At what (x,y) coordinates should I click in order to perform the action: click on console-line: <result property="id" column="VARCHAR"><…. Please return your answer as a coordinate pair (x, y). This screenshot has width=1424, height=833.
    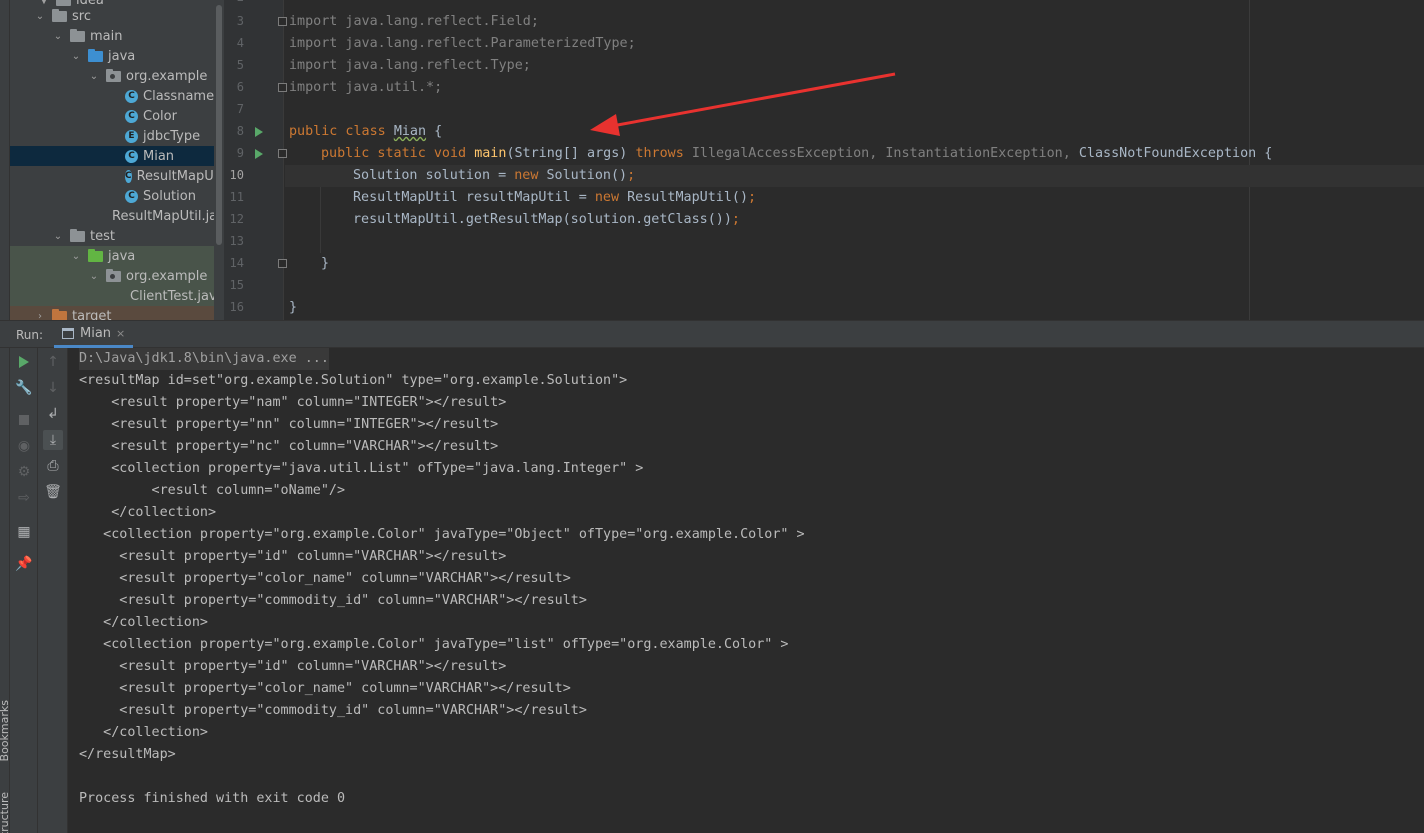
    Looking at the image, I should click on (293, 556).